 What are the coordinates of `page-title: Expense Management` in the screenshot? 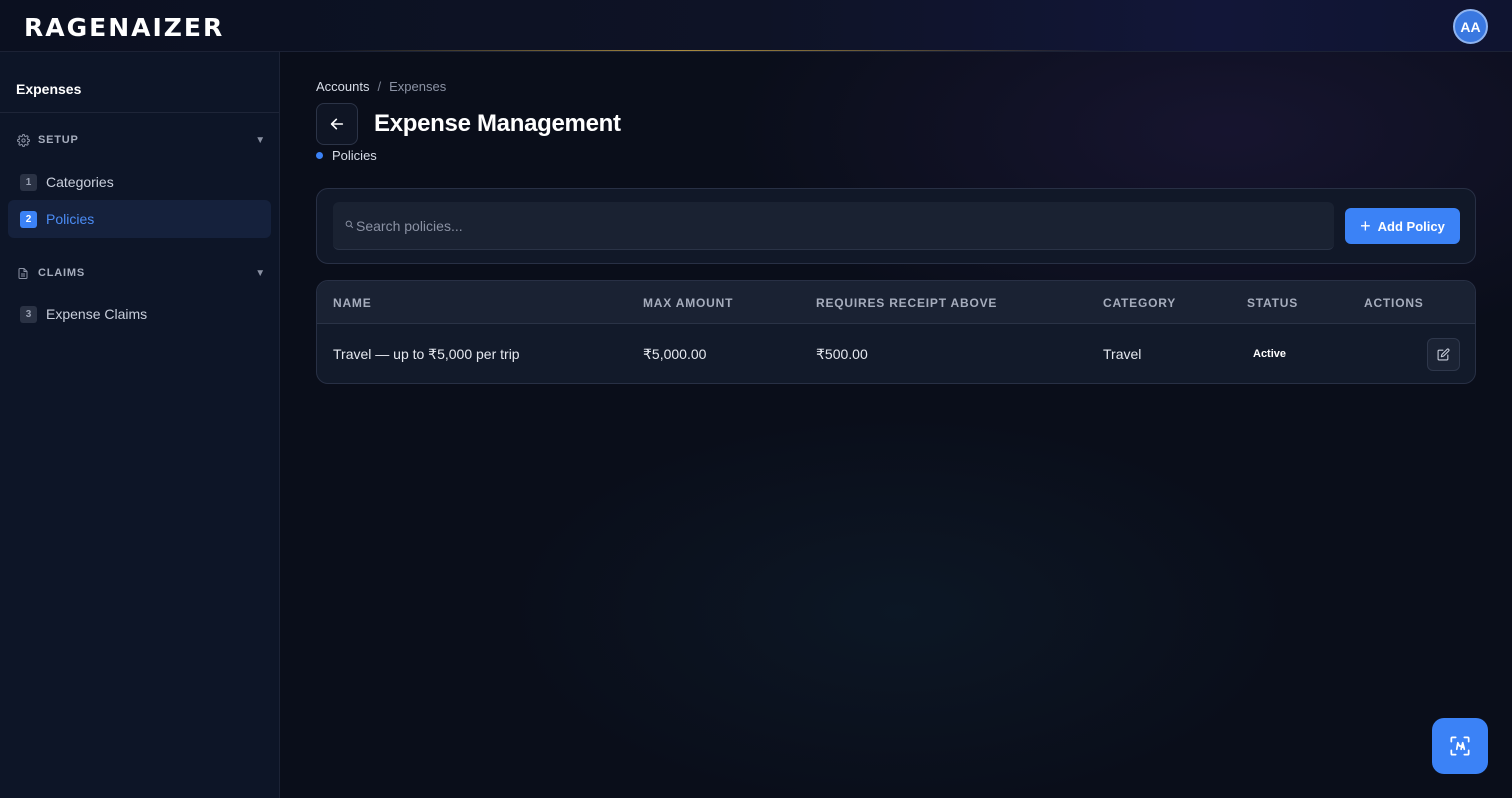 It's located at (497, 123).